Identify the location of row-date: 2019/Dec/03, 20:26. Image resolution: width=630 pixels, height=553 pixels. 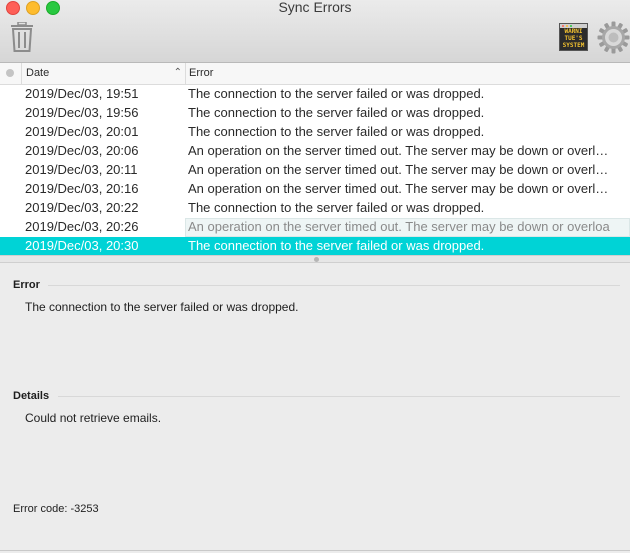
(82, 226).